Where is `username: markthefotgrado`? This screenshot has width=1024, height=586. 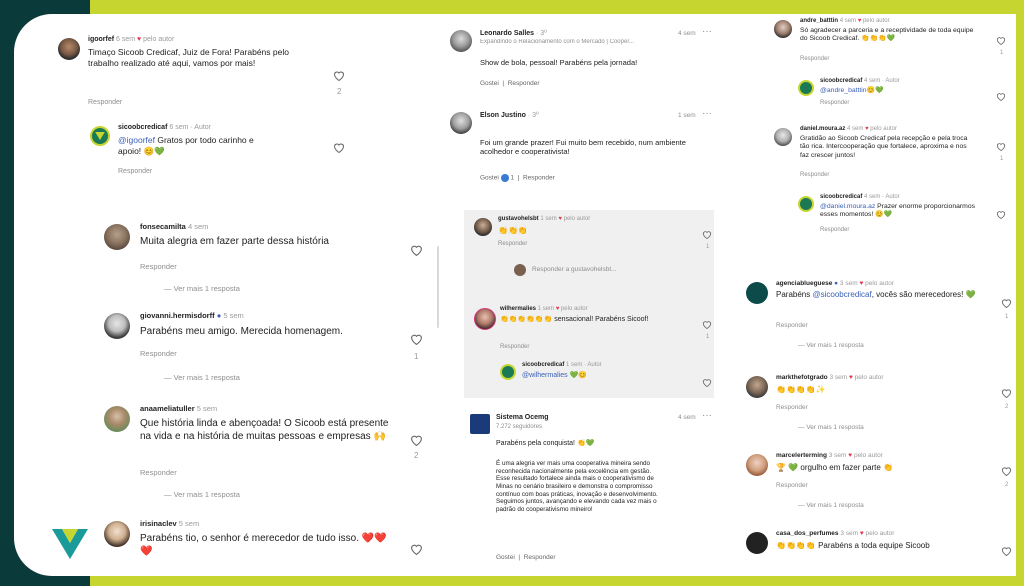
username: markthefotgrado is located at coordinates (802, 377).